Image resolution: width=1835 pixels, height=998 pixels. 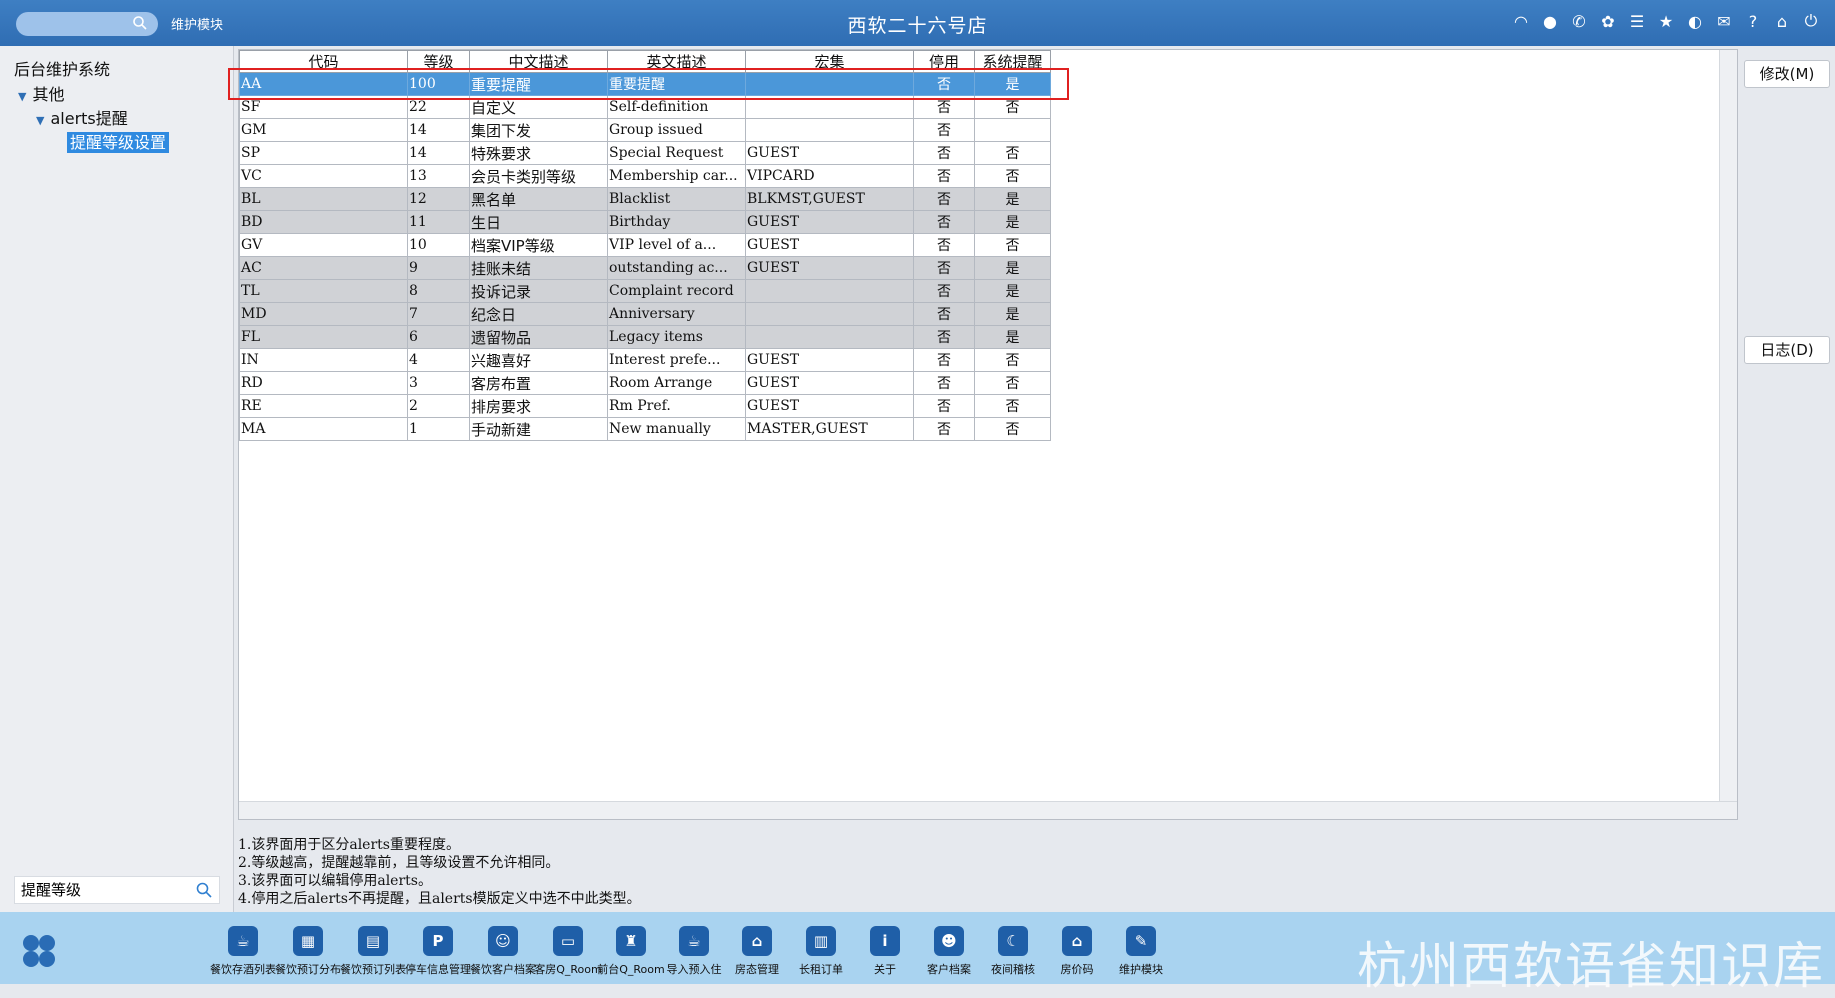 What do you see at coordinates (538, 406) in the screenshot?
I see `cell-cn-desc: 排房要求` at bounding box center [538, 406].